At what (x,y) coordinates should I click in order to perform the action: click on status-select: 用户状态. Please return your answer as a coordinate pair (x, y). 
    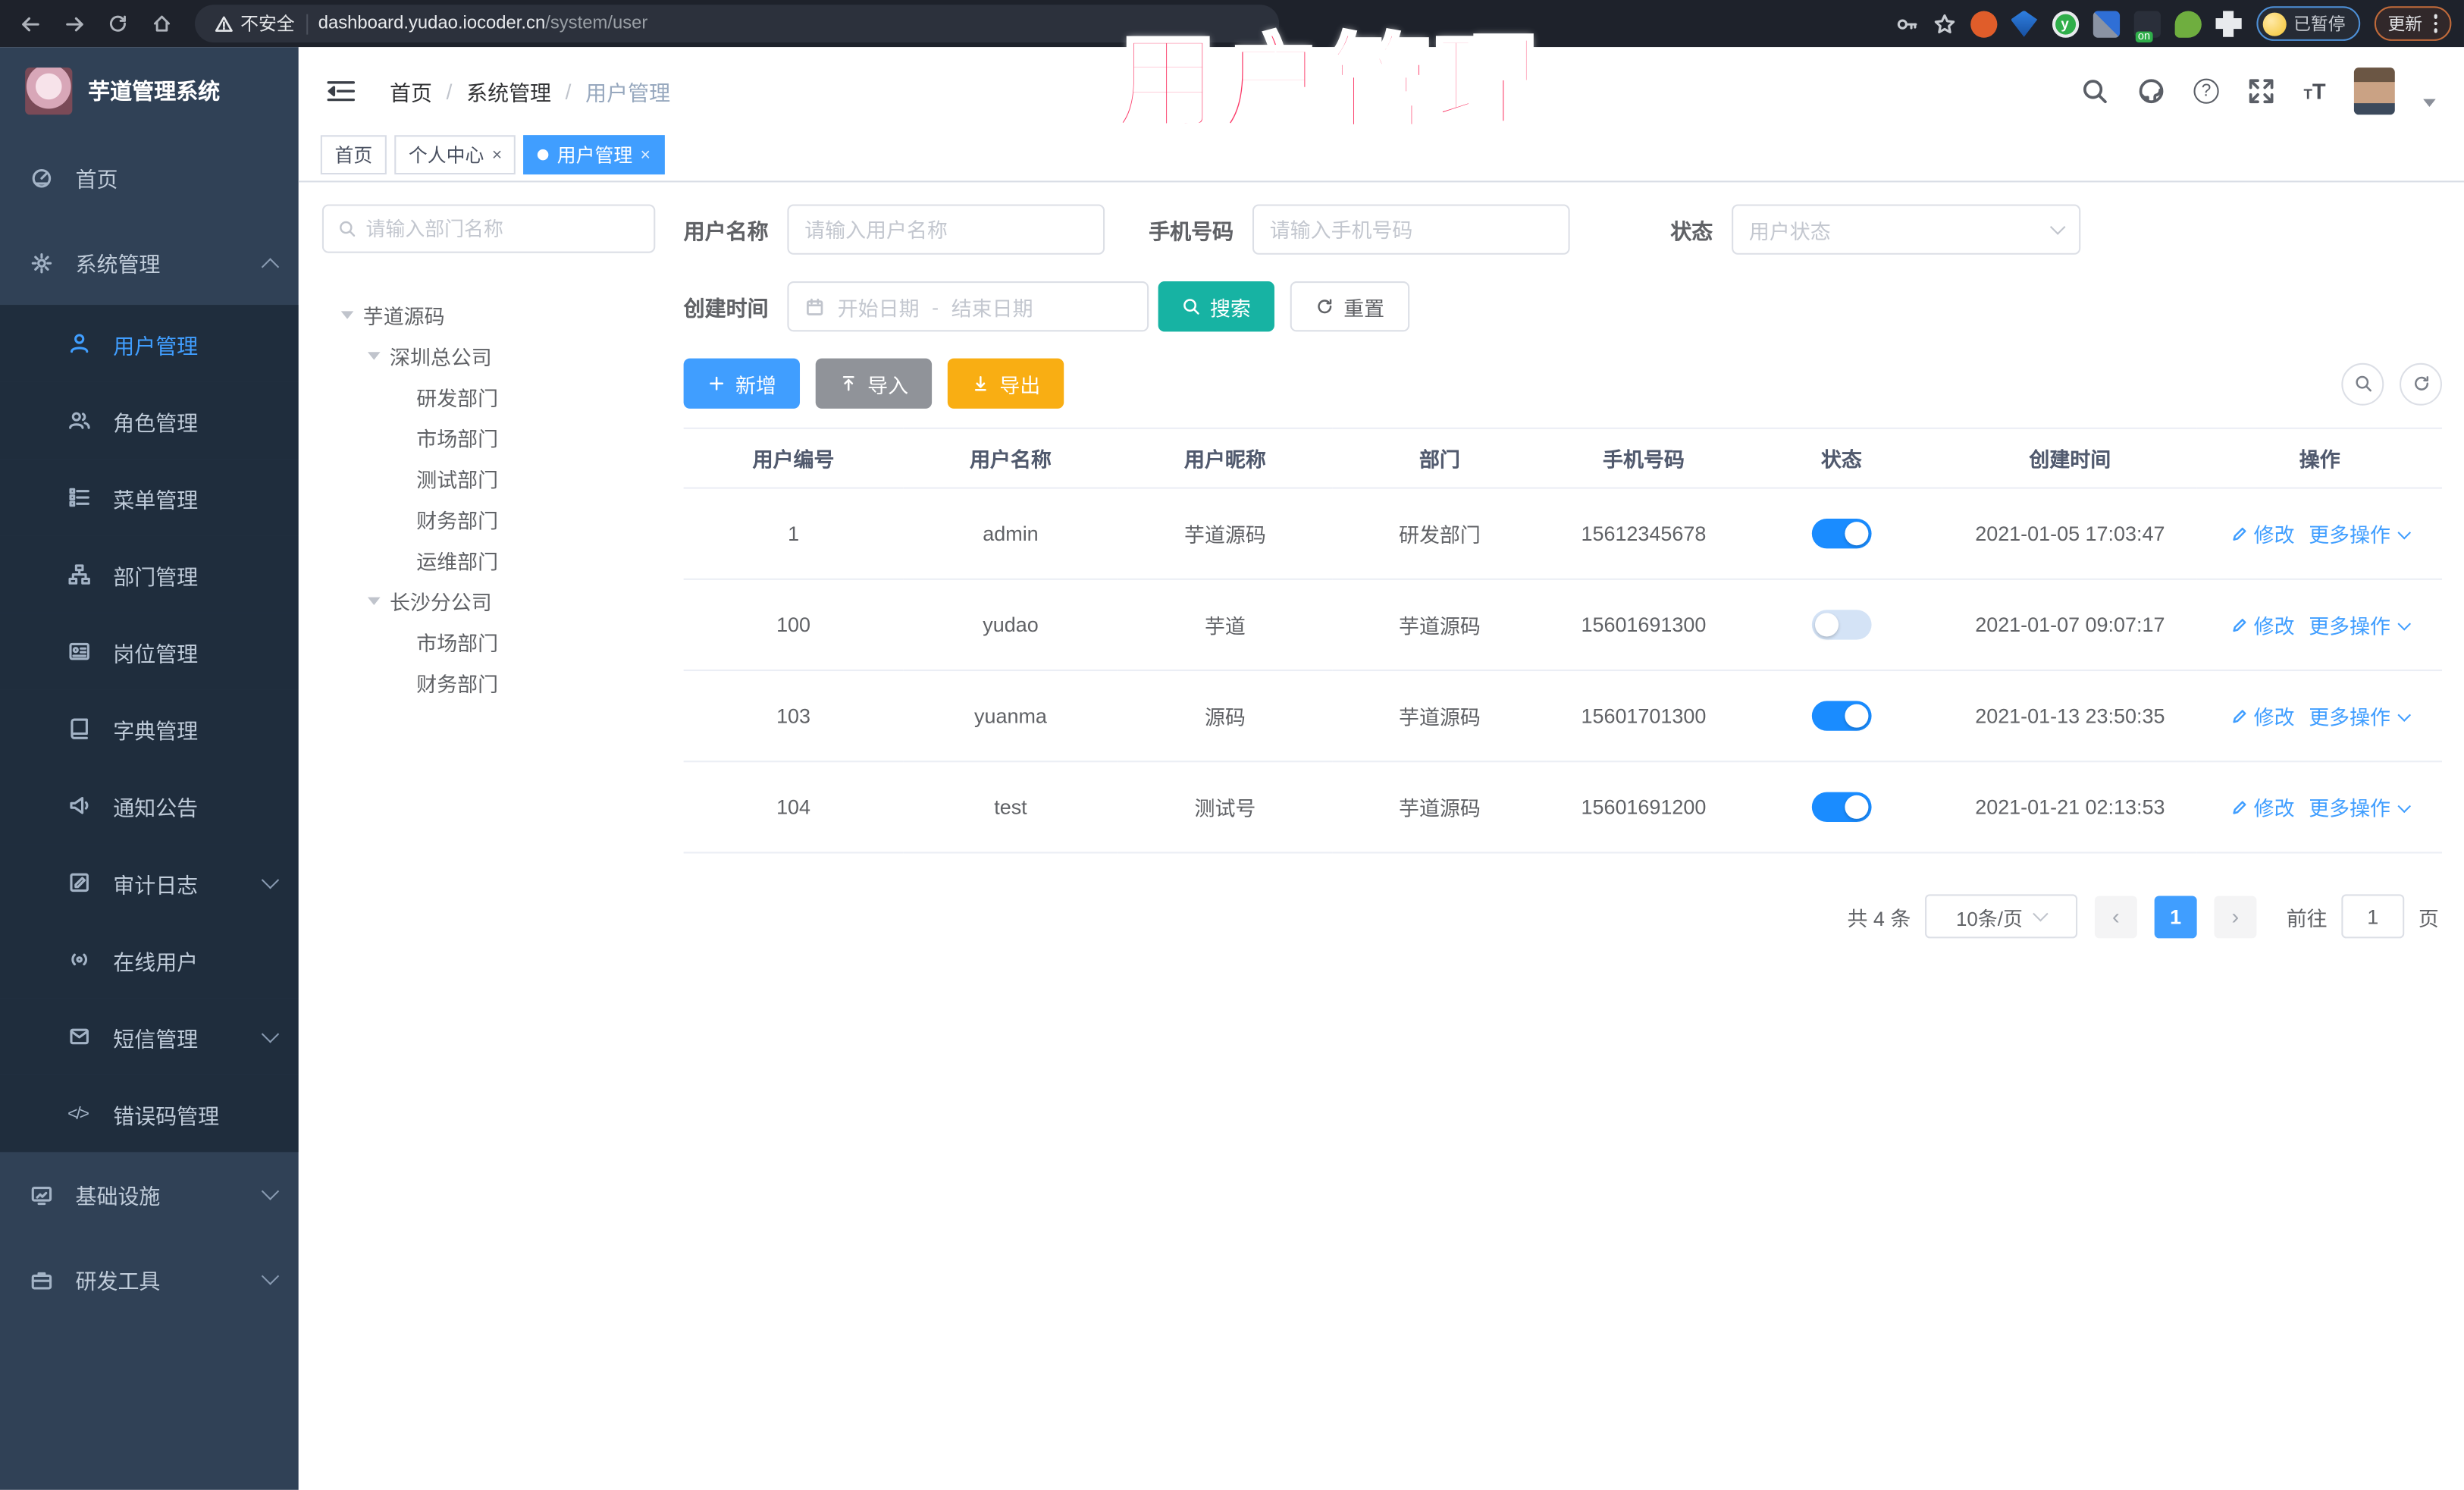
    Looking at the image, I should click on (1906, 229).